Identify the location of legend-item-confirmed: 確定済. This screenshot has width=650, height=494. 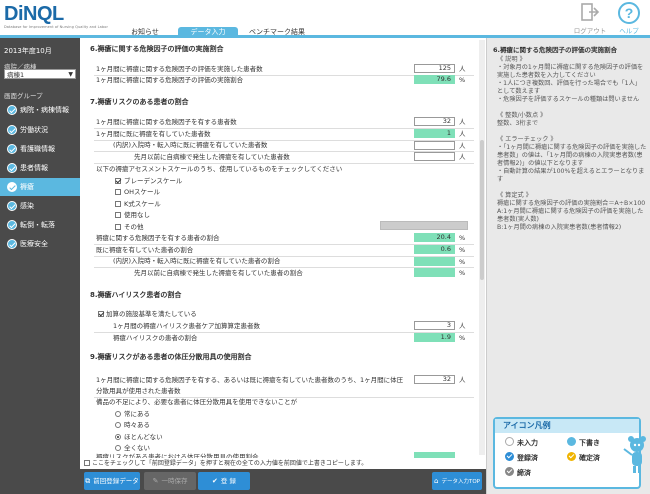
(583, 457).